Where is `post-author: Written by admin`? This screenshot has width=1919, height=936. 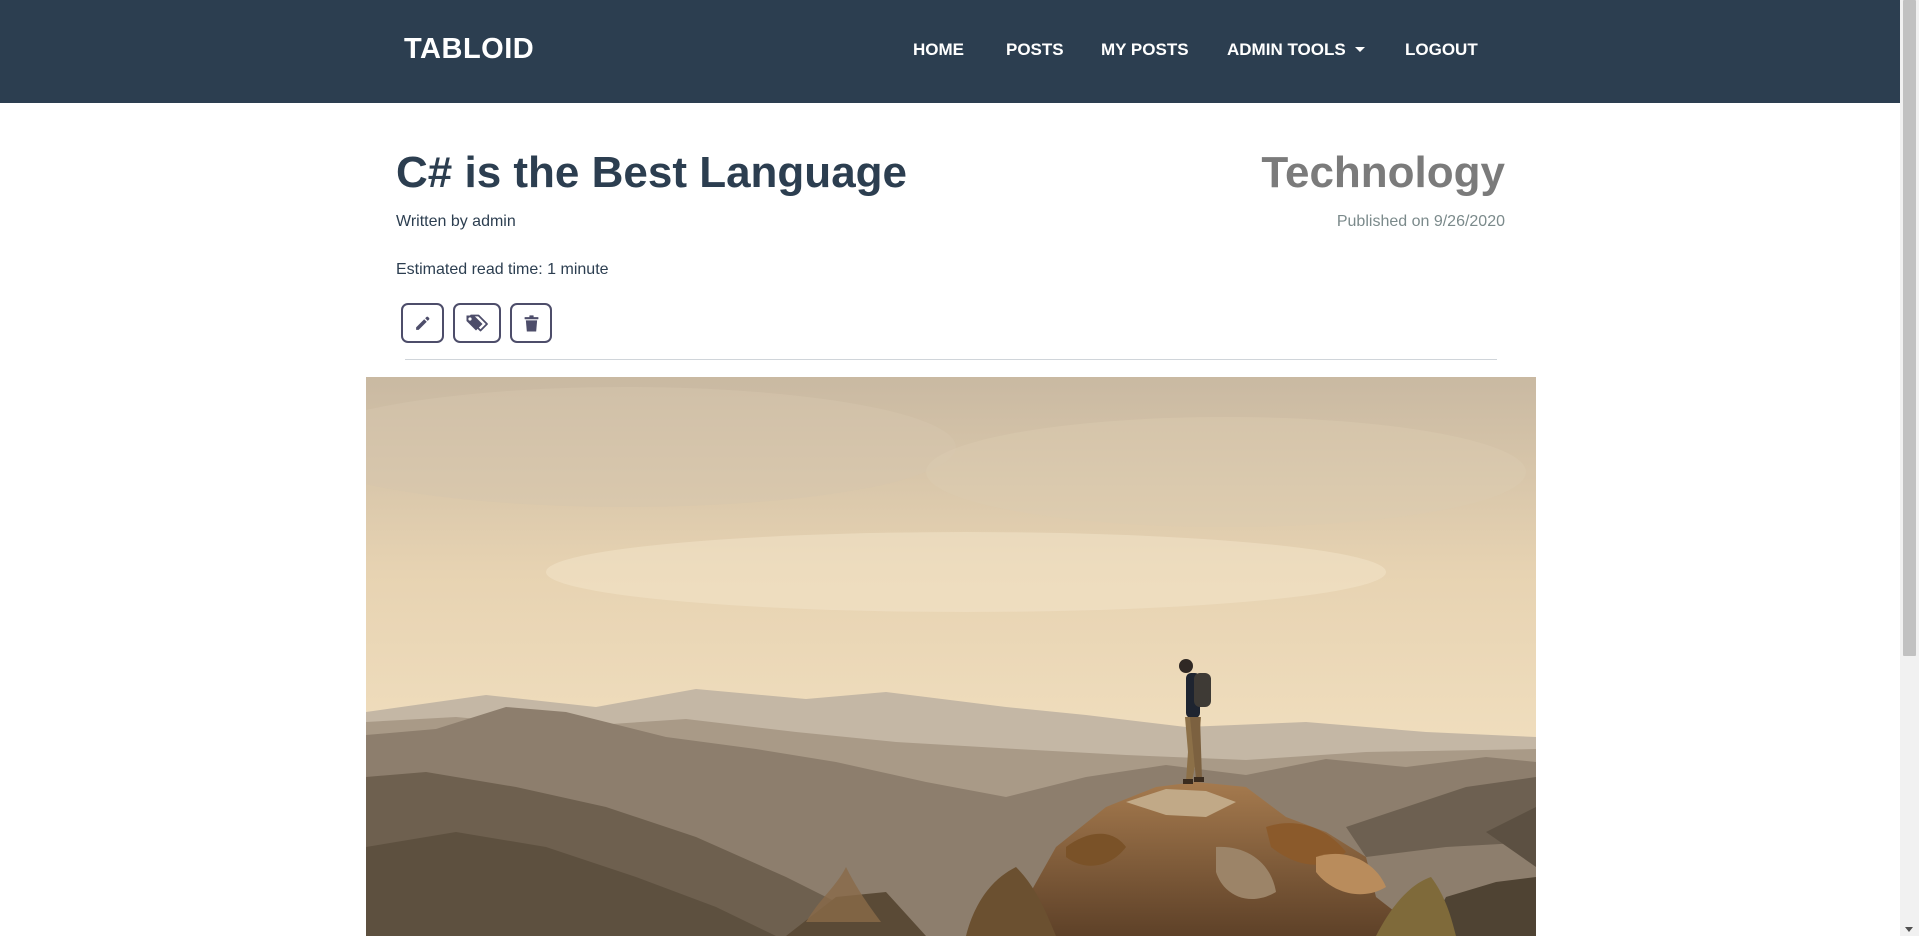 post-author: Written by admin is located at coordinates (456, 221).